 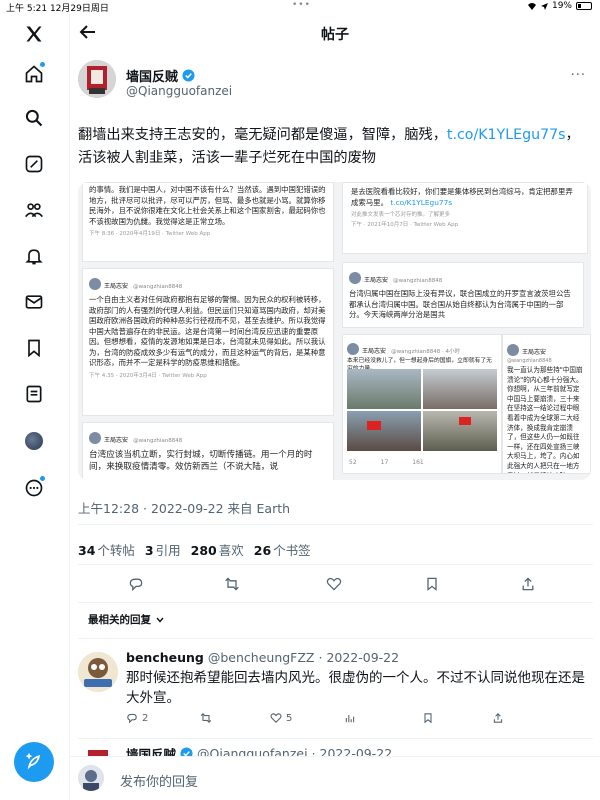 What do you see at coordinates (34, 74) in the screenshot?
I see `home-icon` at bounding box center [34, 74].